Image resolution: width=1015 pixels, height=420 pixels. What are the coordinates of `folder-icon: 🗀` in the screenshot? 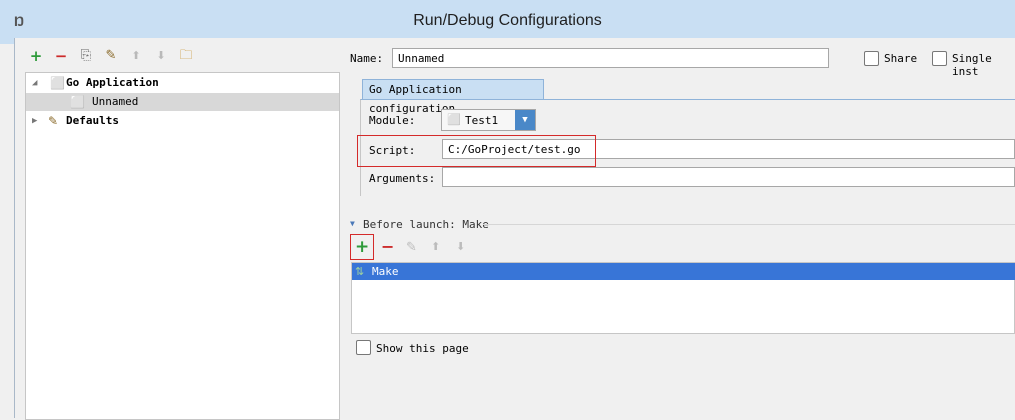 It's located at (186, 56).